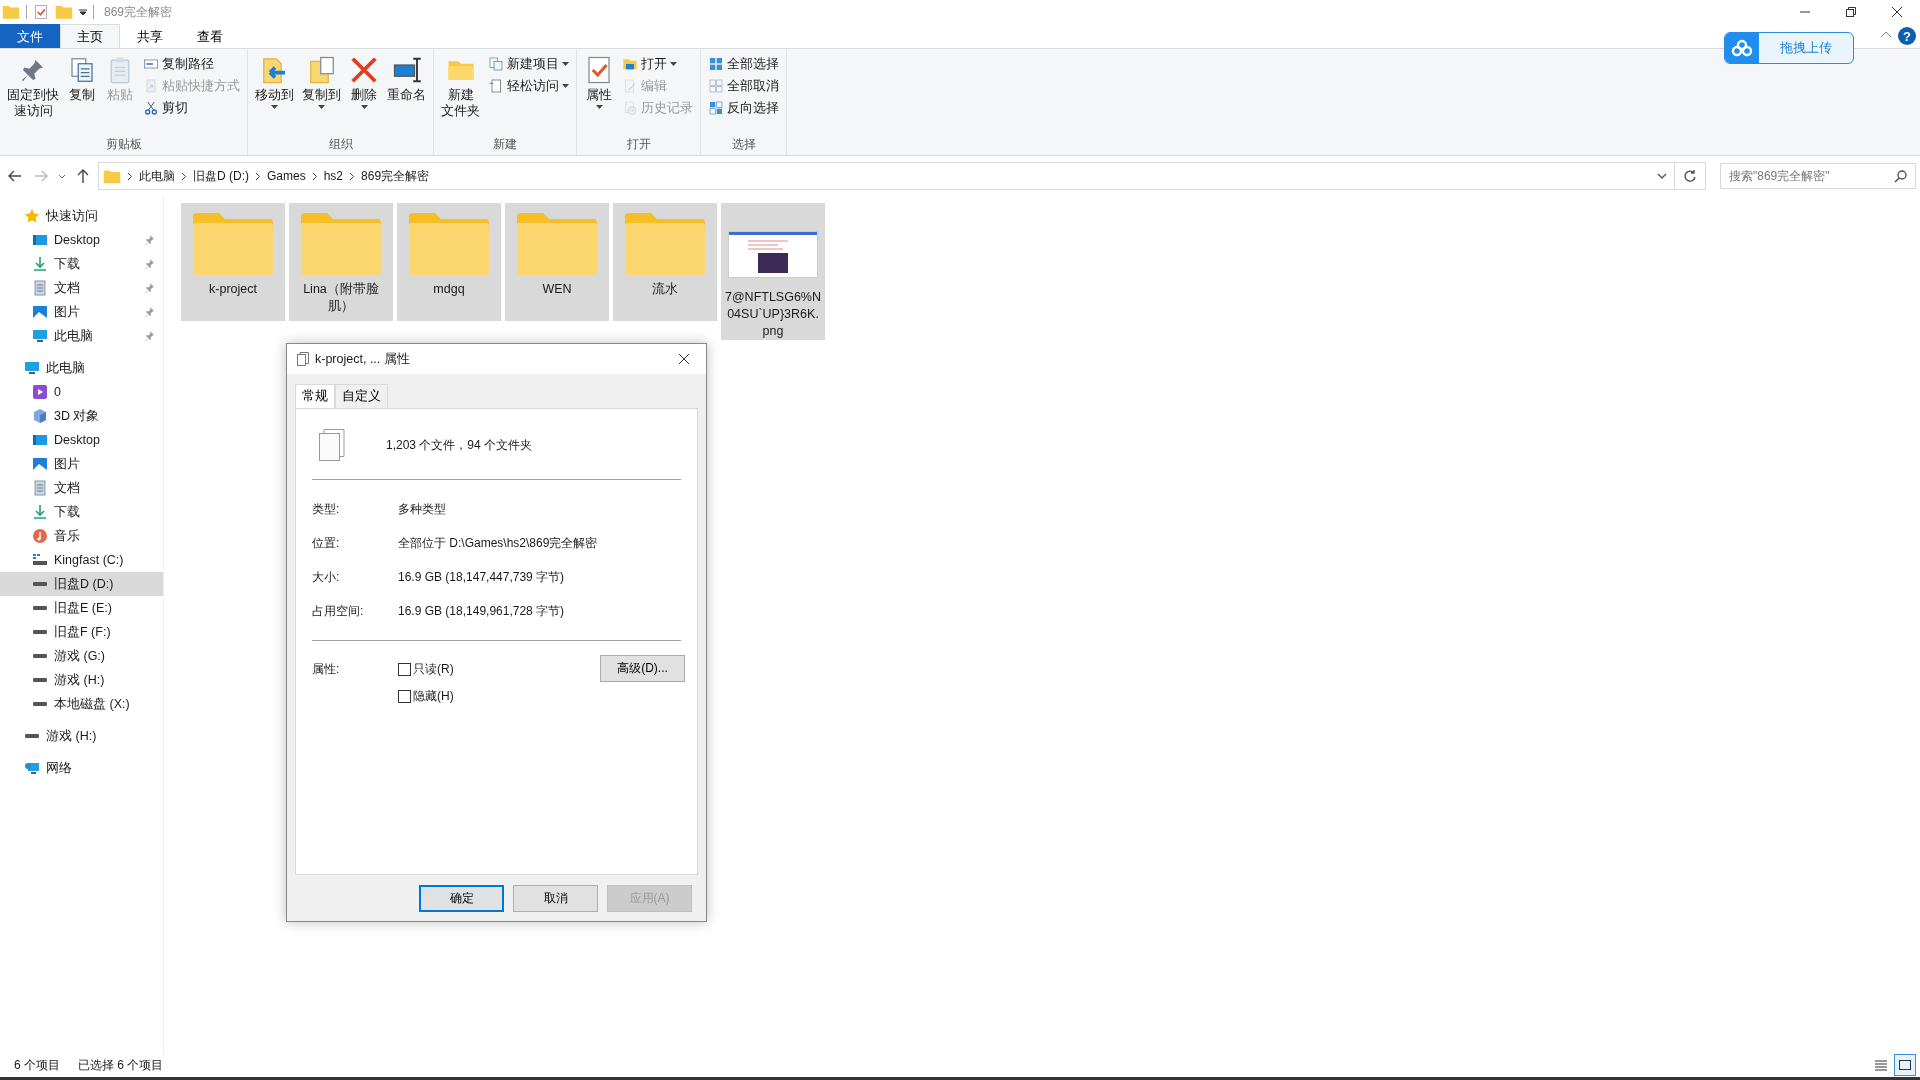 Image resolution: width=1920 pixels, height=1080 pixels. I want to click on property-value: 16.9 GB (18,147,447,739 字节), so click(481, 577).